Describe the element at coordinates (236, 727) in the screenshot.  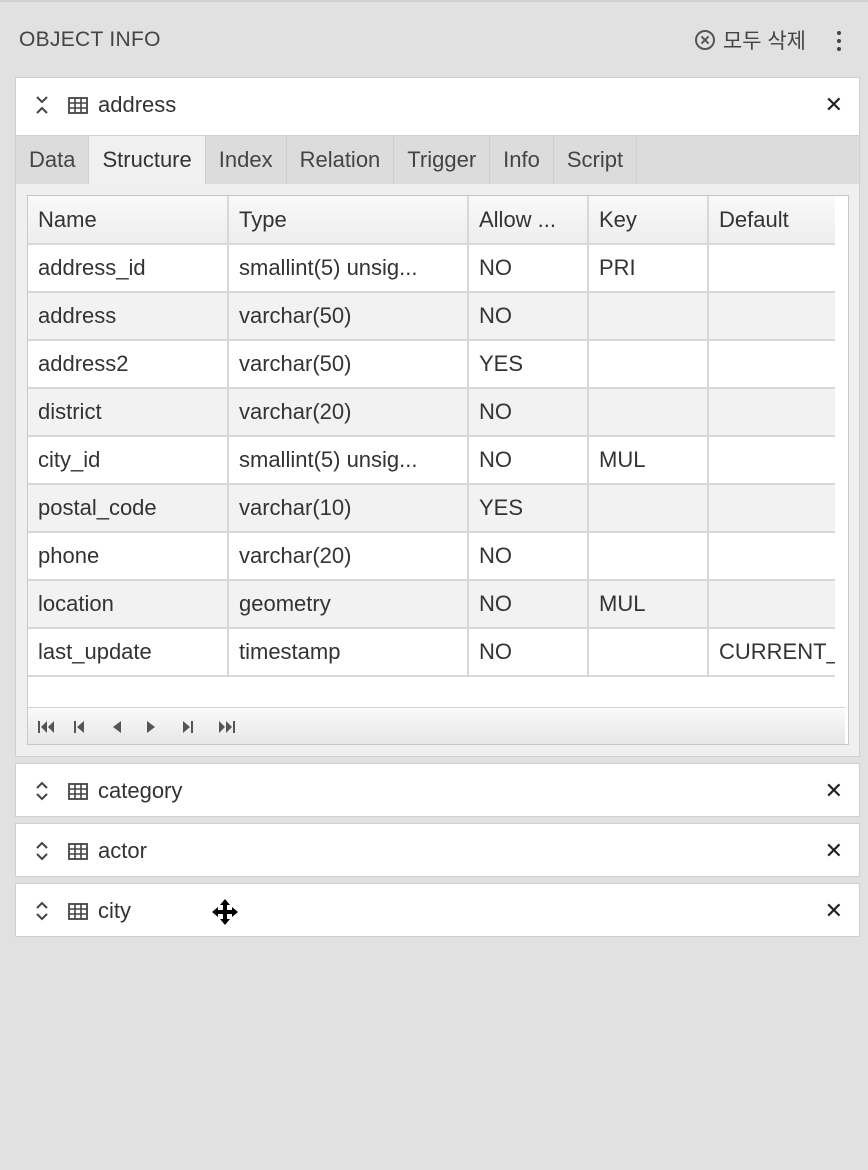
I see `last-page-icon` at that location.